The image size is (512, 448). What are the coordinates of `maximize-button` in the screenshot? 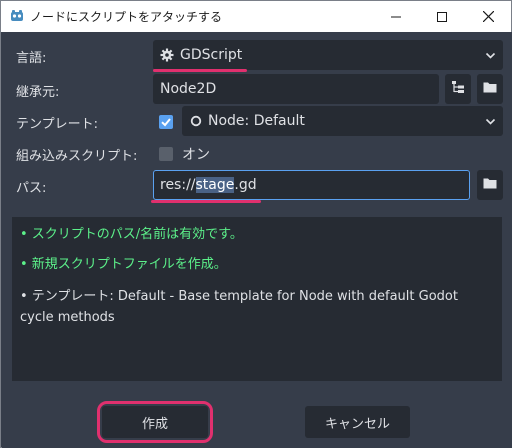 It's located at (442, 16).